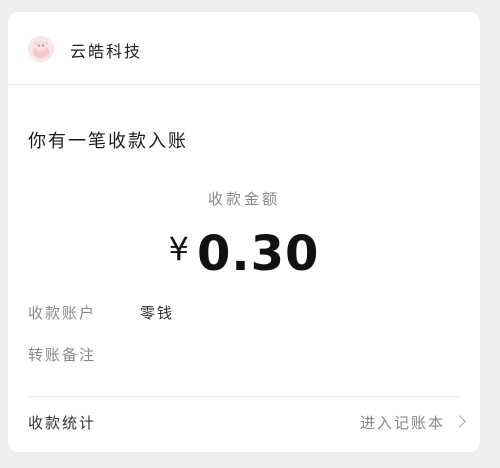  Describe the element at coordinates (244, 396) in the screenshot. I see `divider` at that location.